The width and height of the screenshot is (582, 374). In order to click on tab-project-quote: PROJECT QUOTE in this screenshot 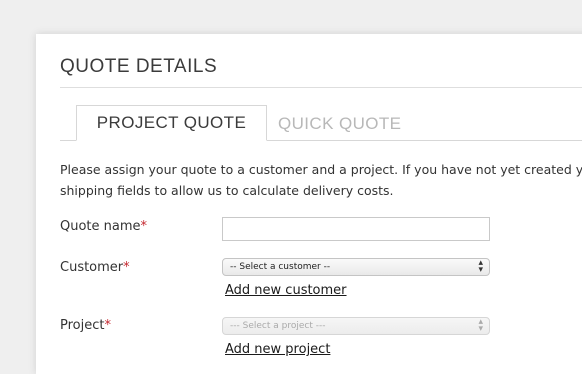, I will do `click(171, 123)`.